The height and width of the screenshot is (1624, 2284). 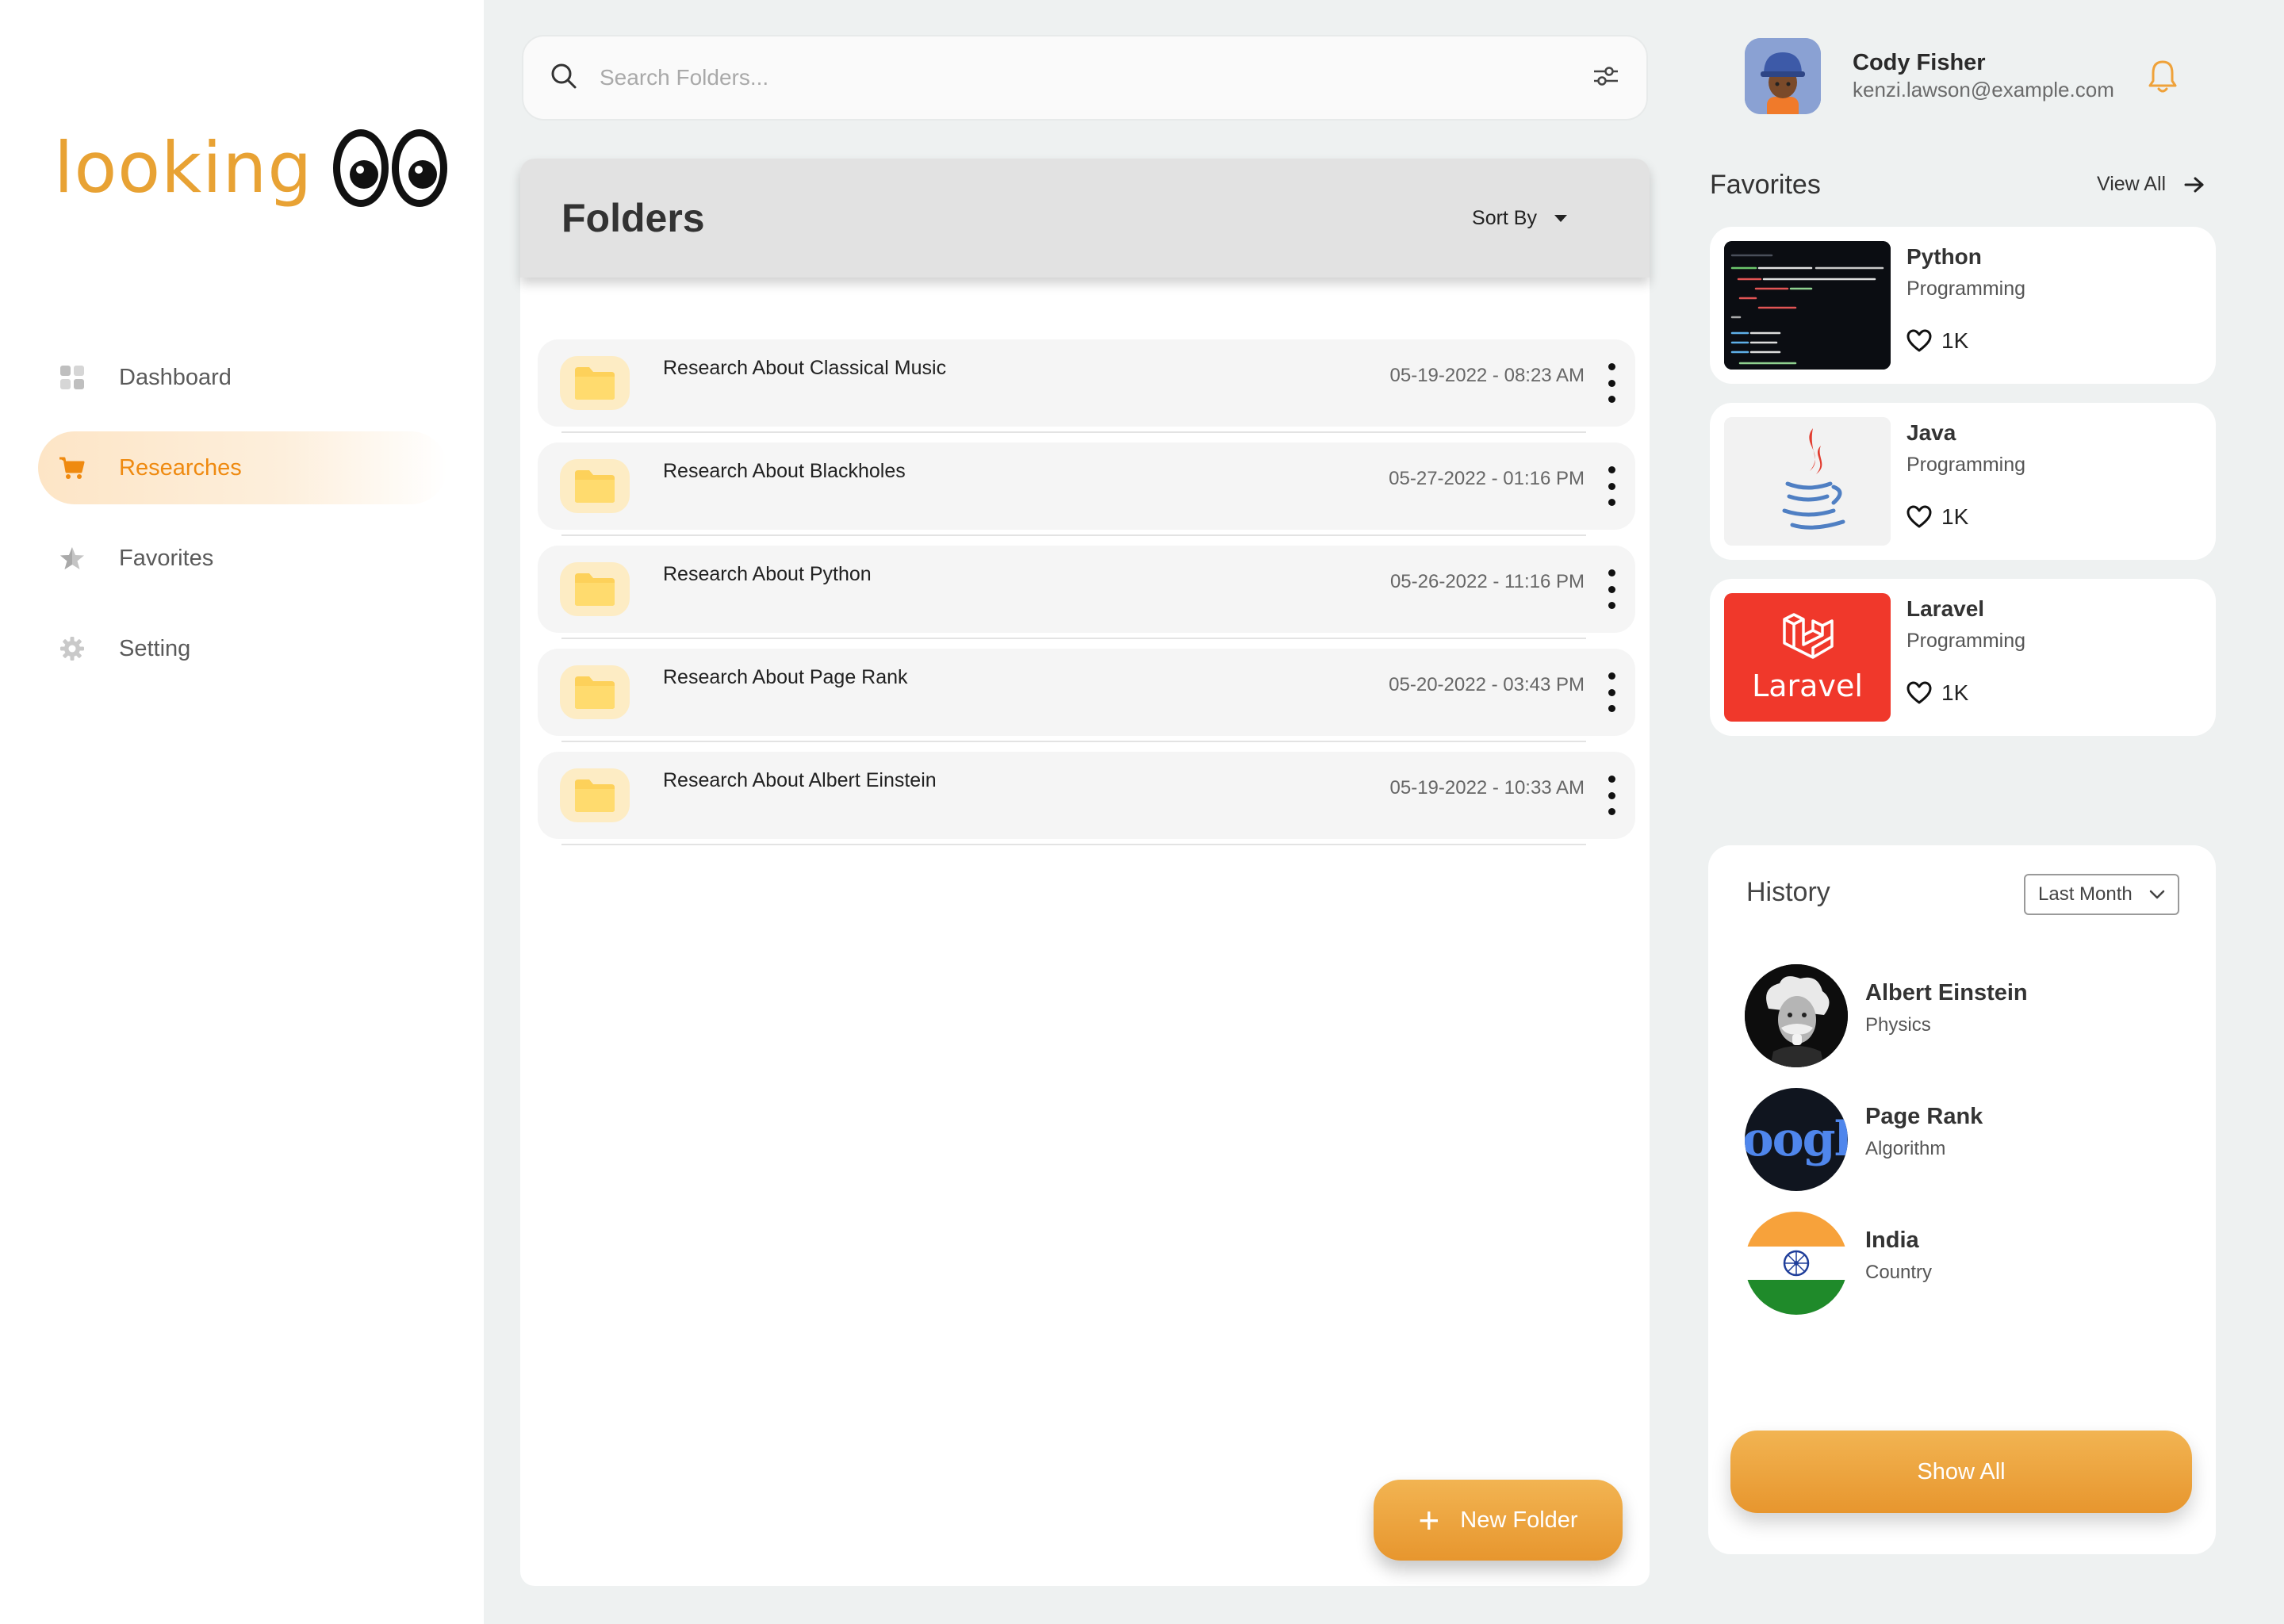 I want to click on plus-icon: +, so click(x=1429, y=1520).